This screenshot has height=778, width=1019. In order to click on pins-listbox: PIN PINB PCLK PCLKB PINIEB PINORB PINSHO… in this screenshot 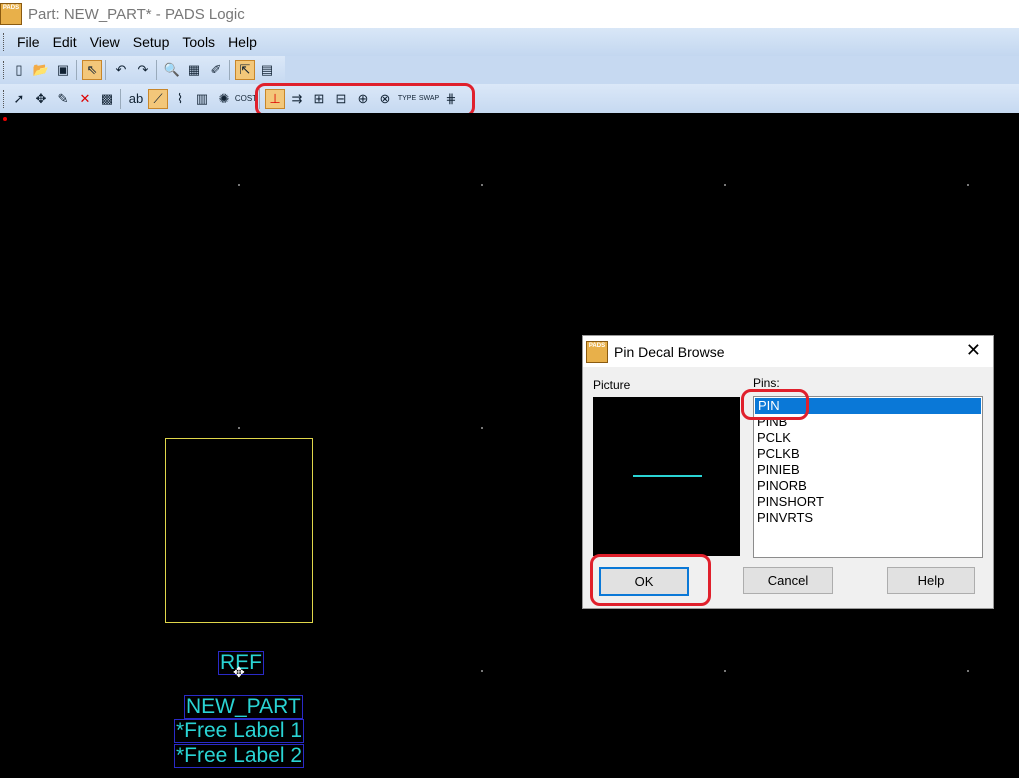, I will do `click(868, 477)`.